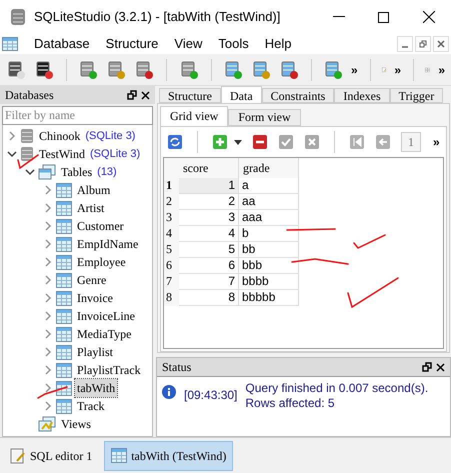  What do you see at coordinates (209, 282) in the screenshot?
I see `table-cell: 7` at bounding box center [209, 282].